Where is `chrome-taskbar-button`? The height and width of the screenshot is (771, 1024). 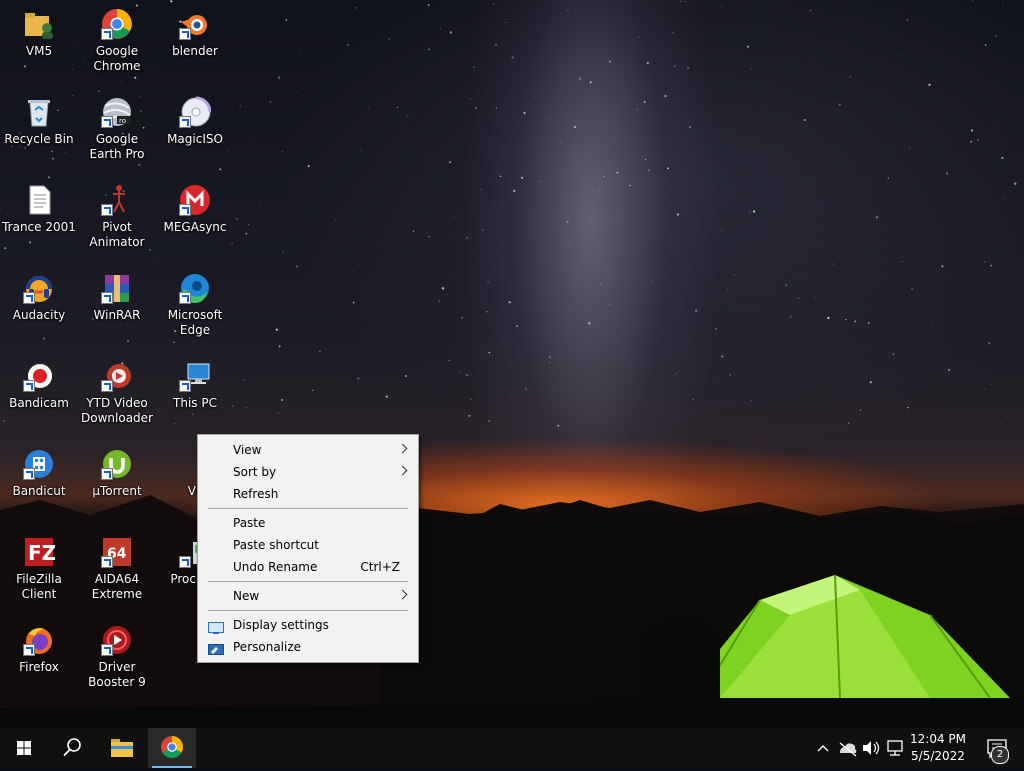 chrome-taskbar-button is located at coordinates (172, 748).